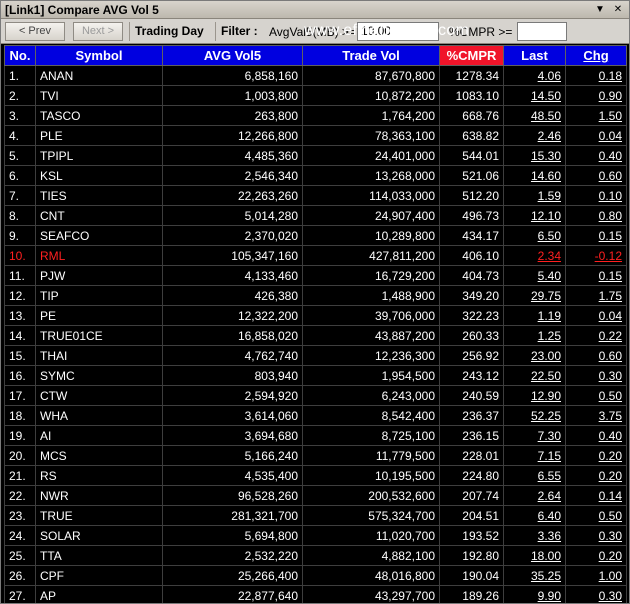  Describe the element at coordinates (99, 335) in the screenshot. I see `symbol-cell: TRUE01CE` at that location.